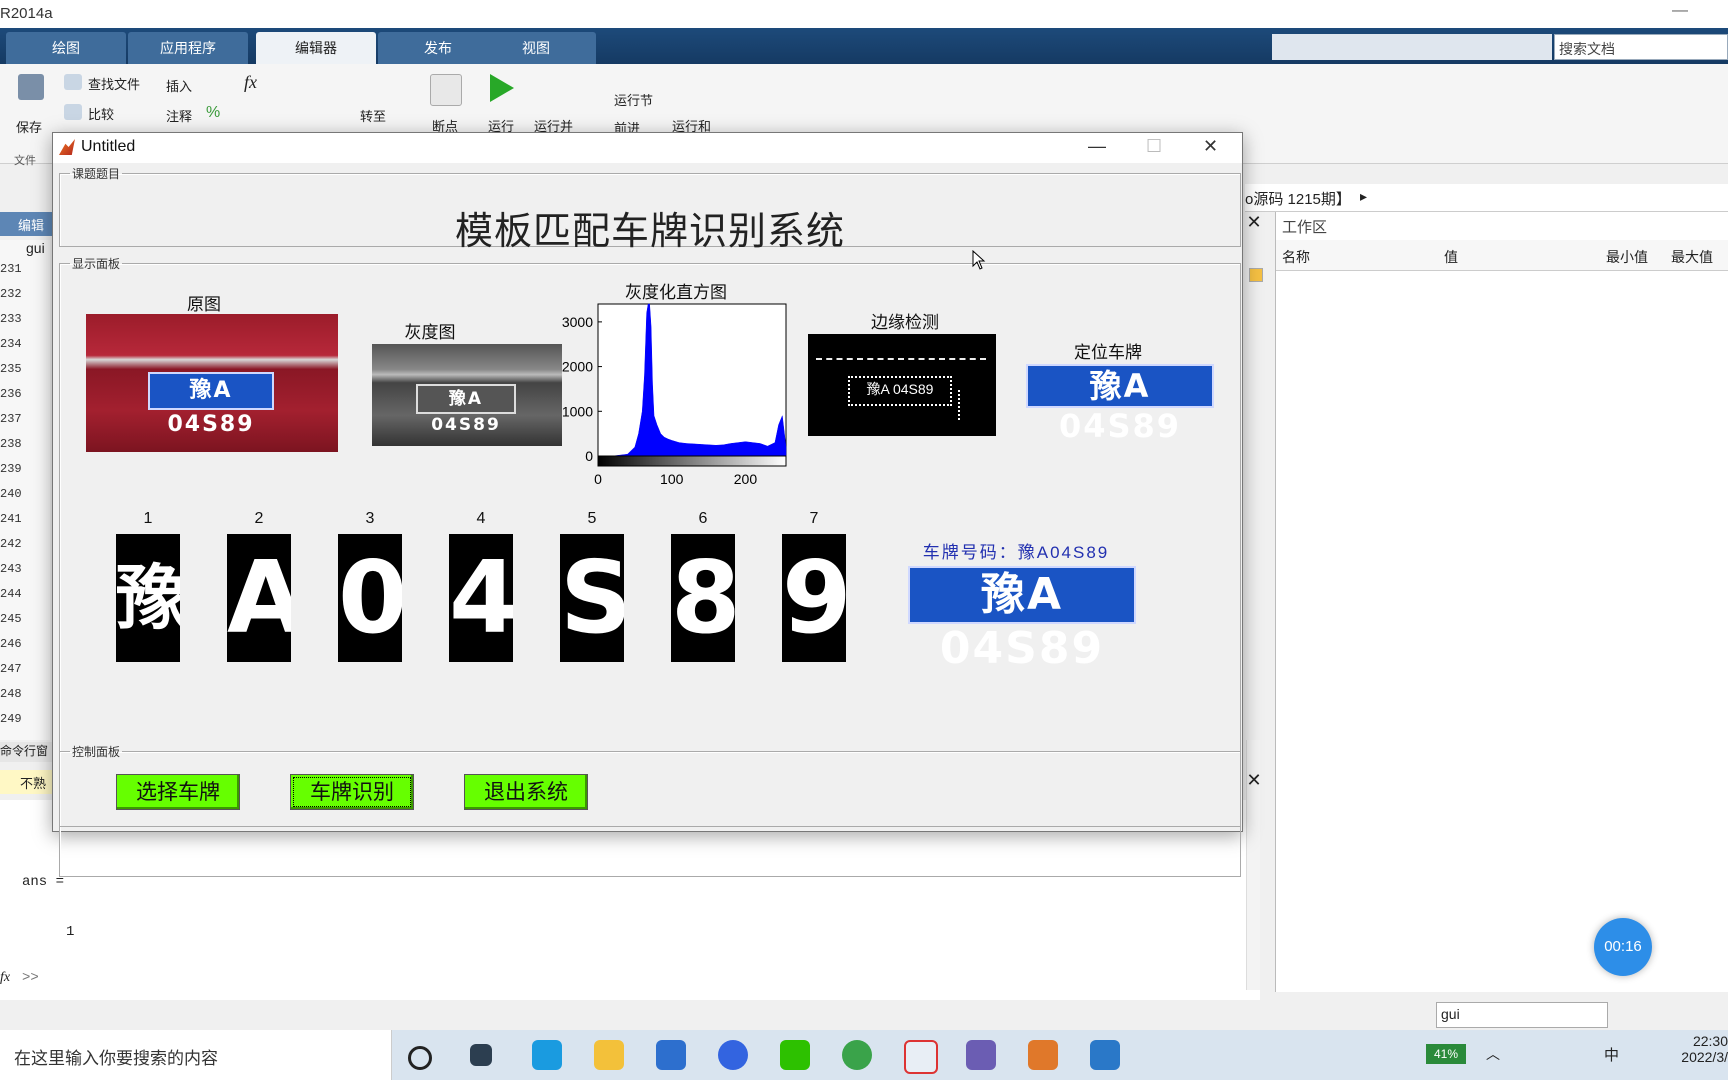  Describe the element at coordinates (733, 1055) in the screenshot. I see `app-l-icon` at that location.